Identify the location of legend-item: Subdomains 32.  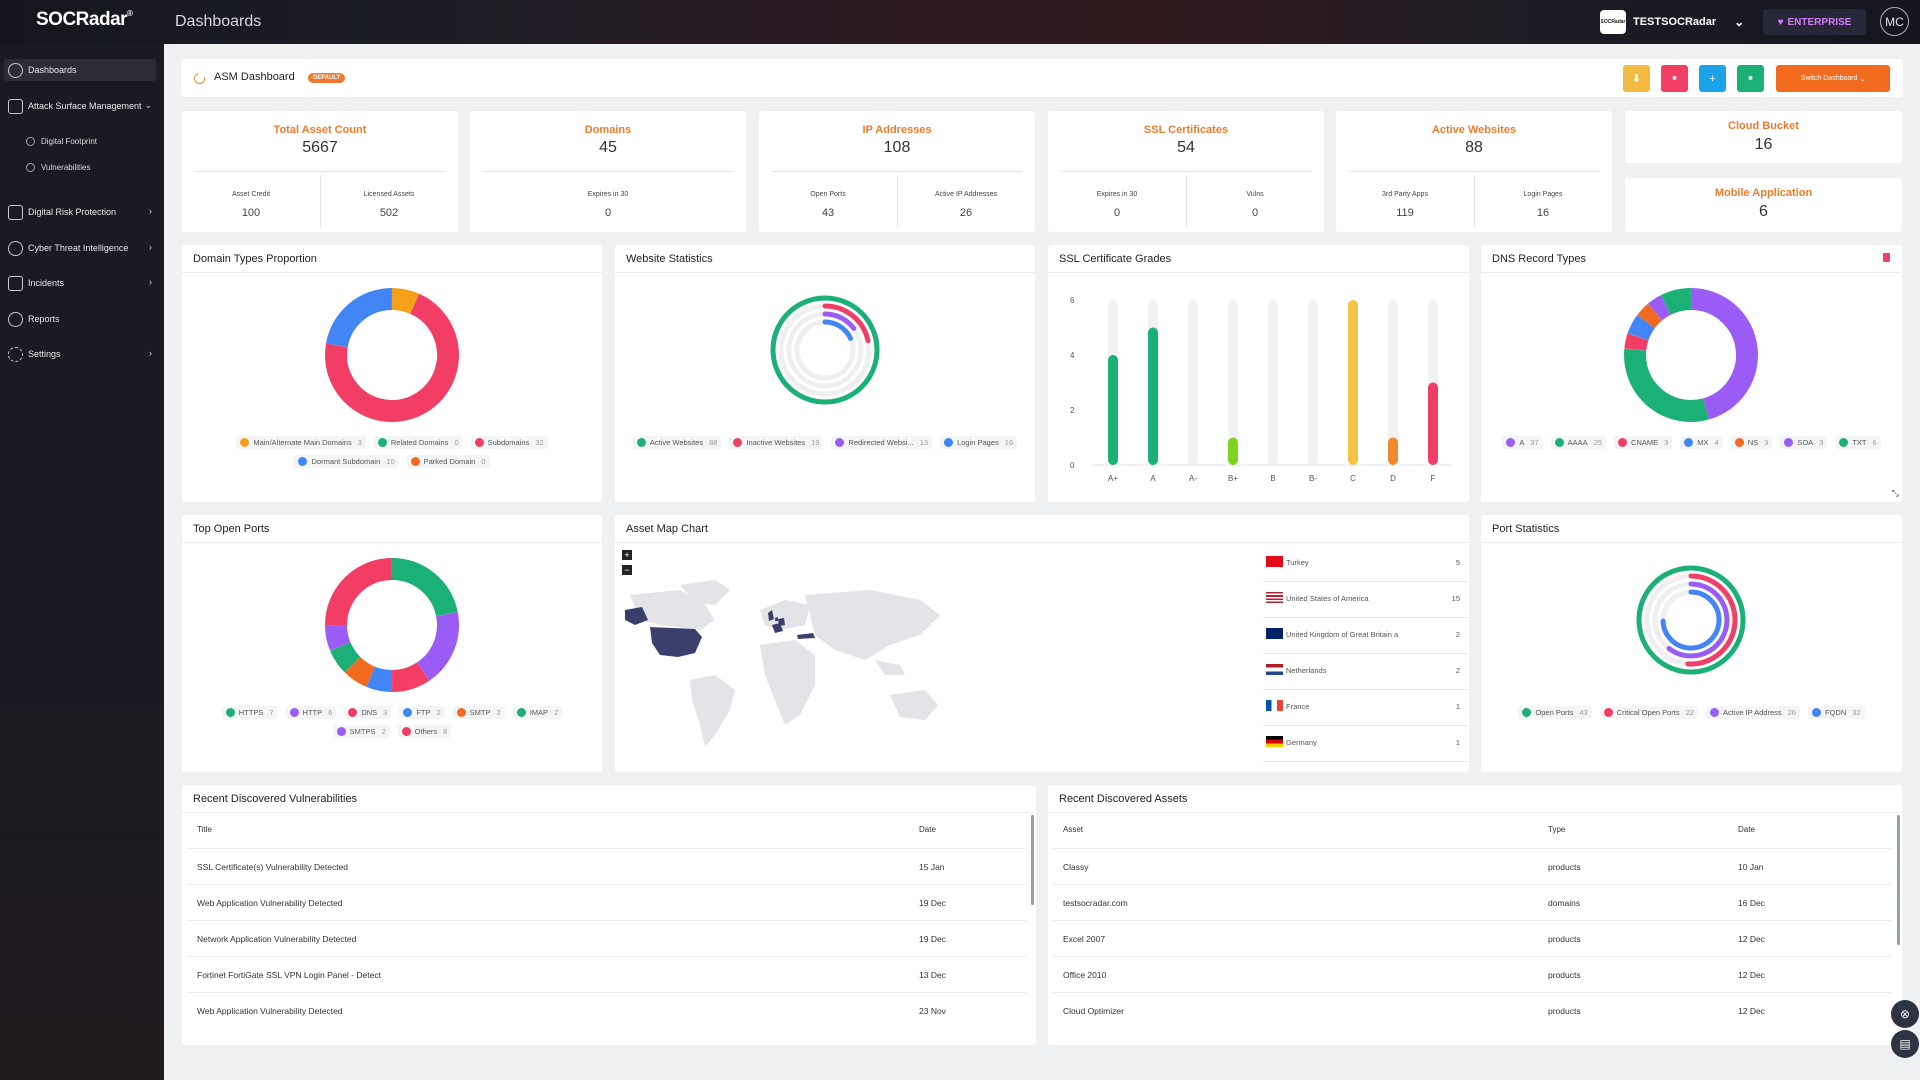
(509, 442).